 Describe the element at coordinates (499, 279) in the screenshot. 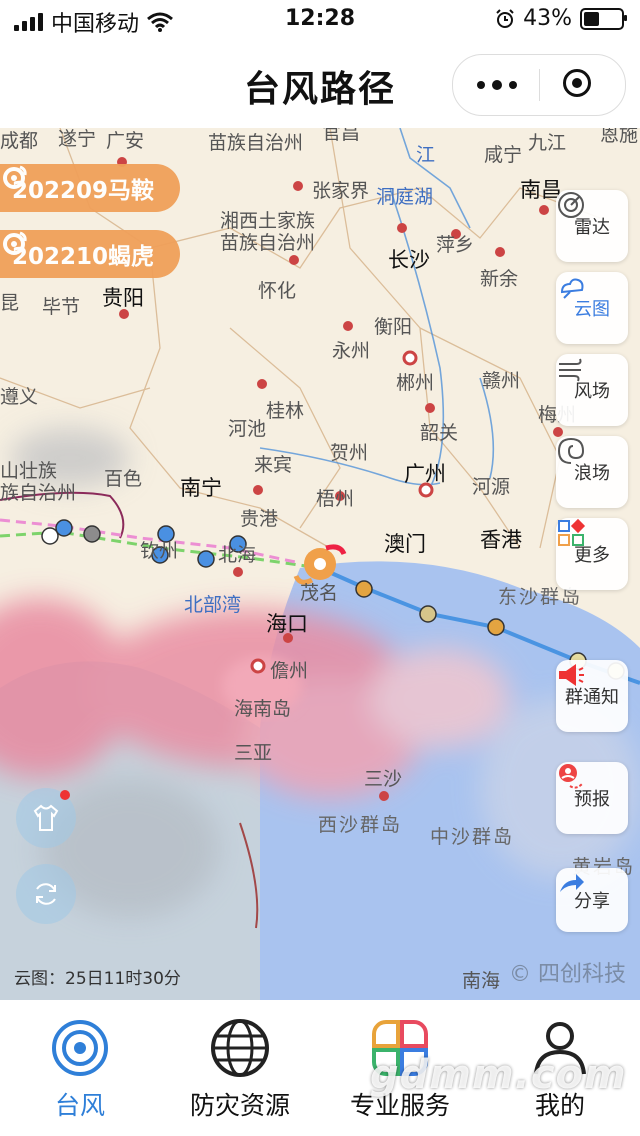

I see `map-label: 新余` at that location.